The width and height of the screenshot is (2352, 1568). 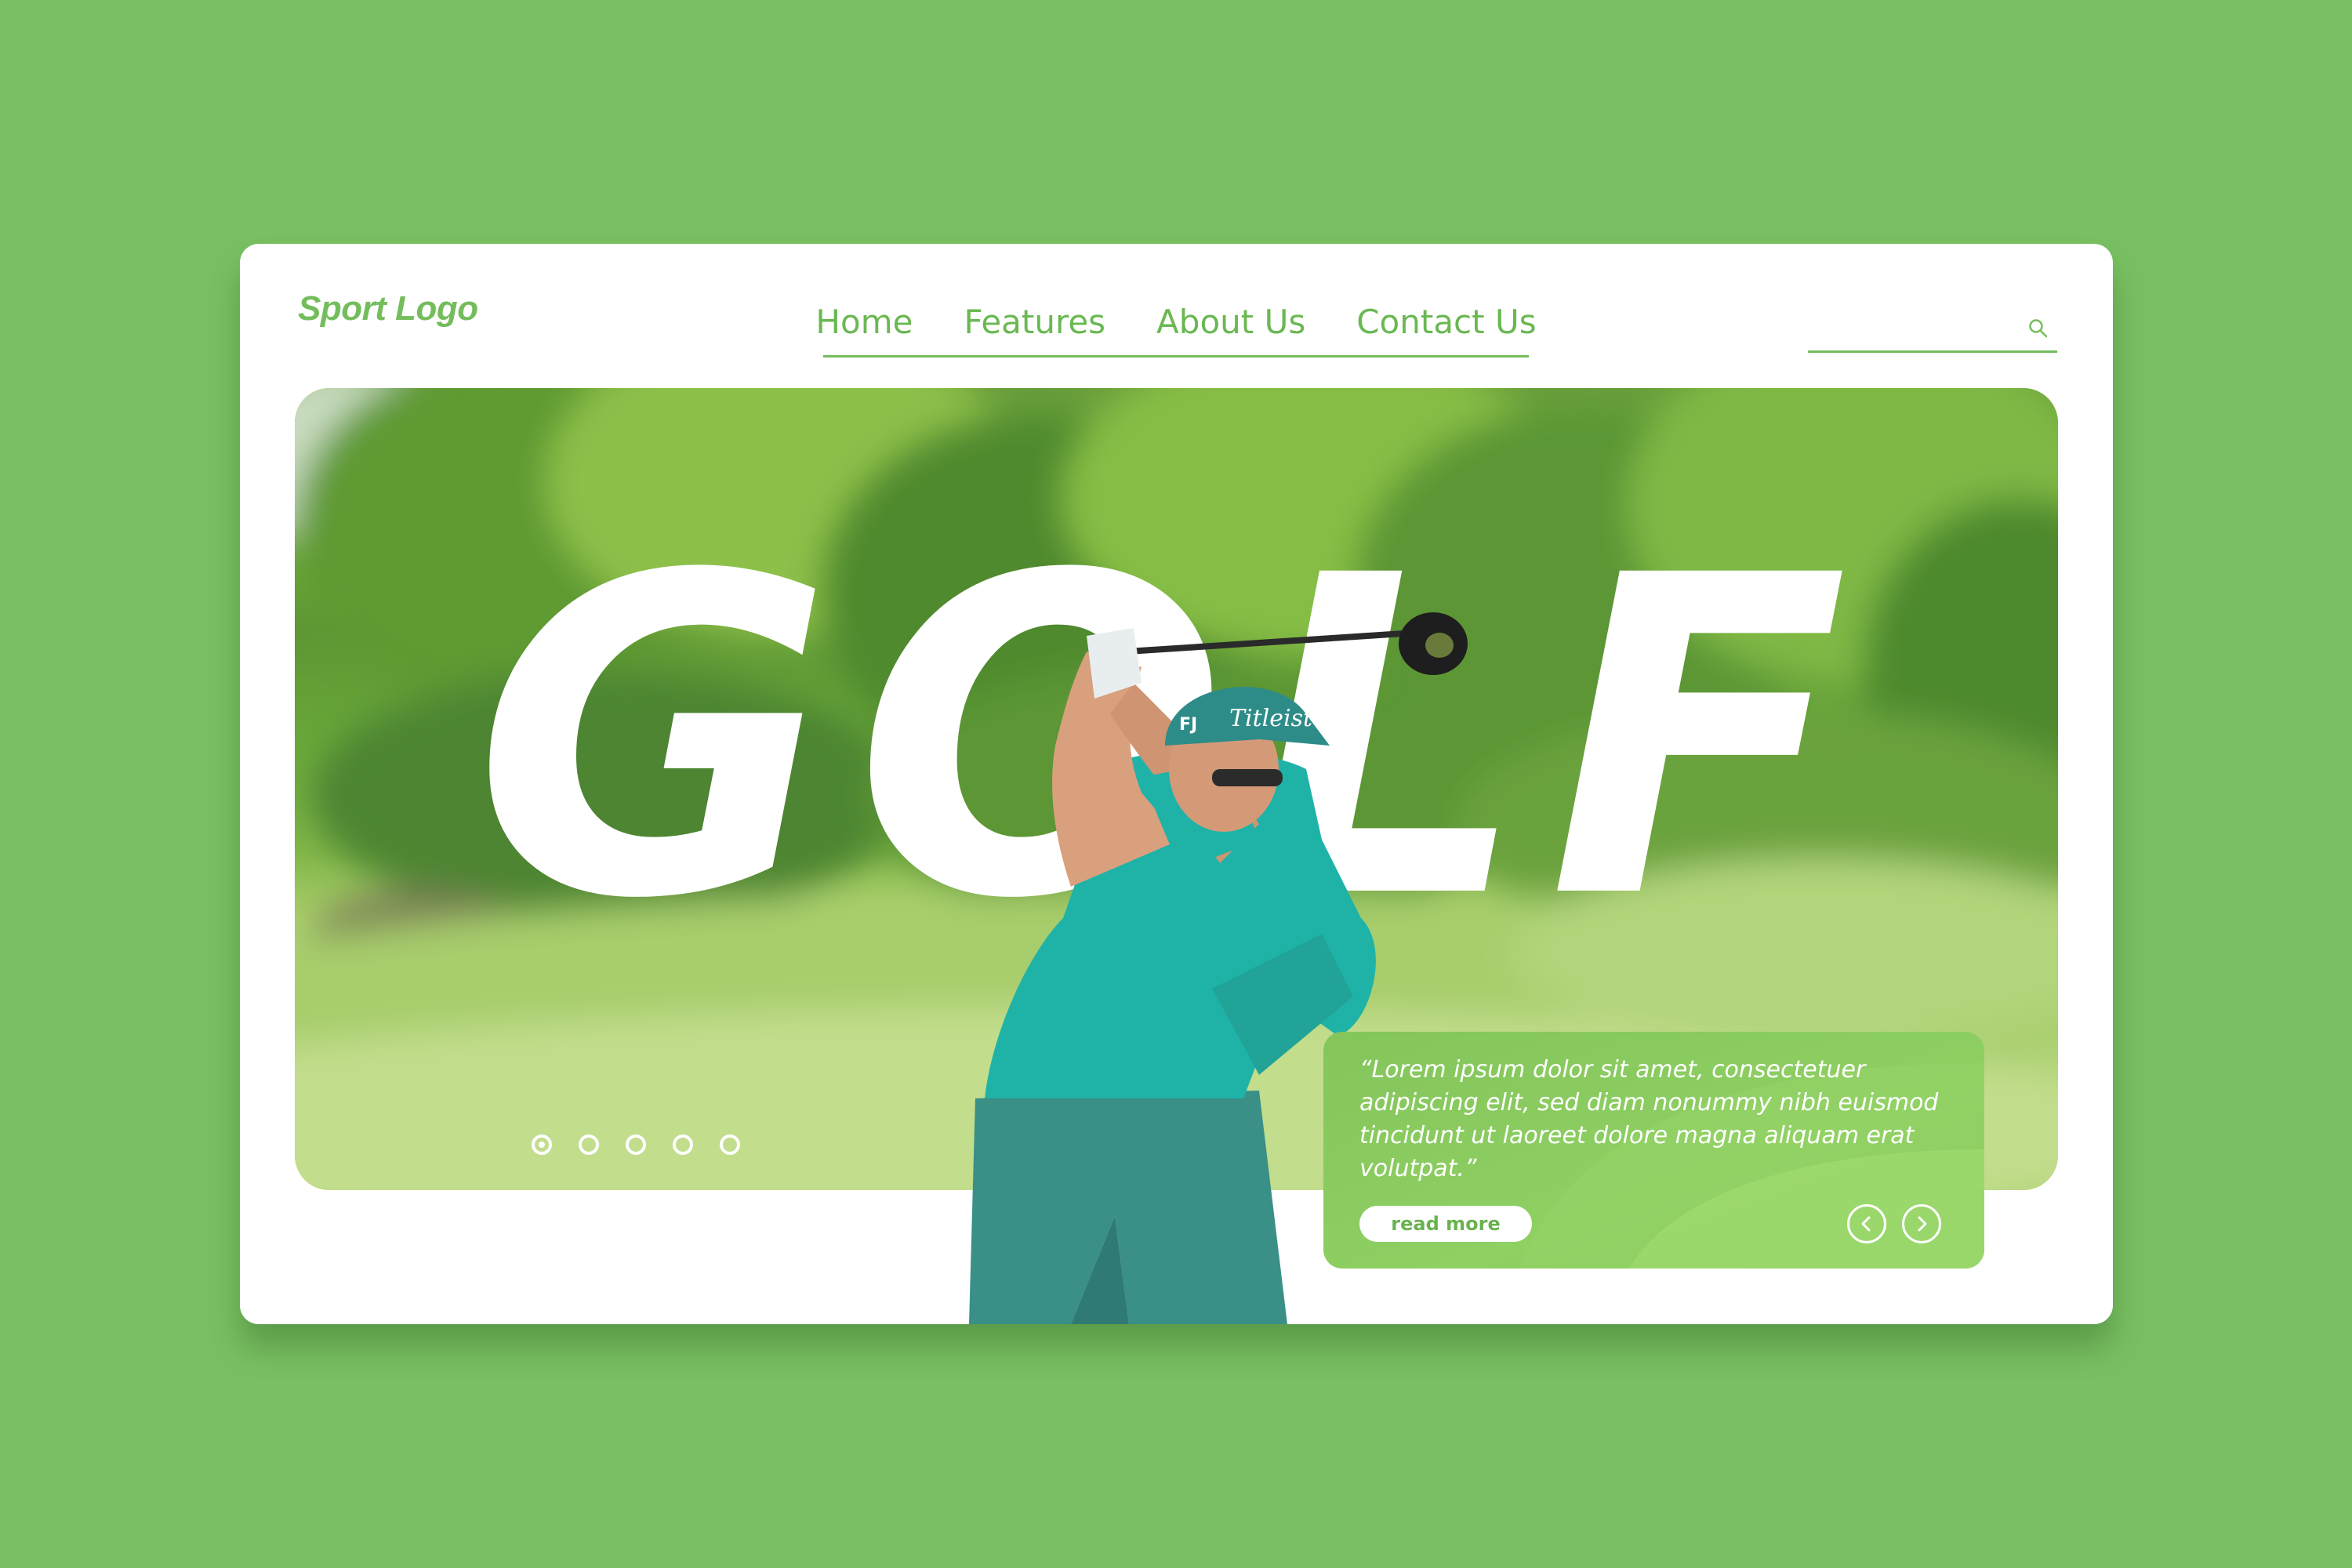 I want to click on prev-slide-button, so click(x=1866, y=1223).